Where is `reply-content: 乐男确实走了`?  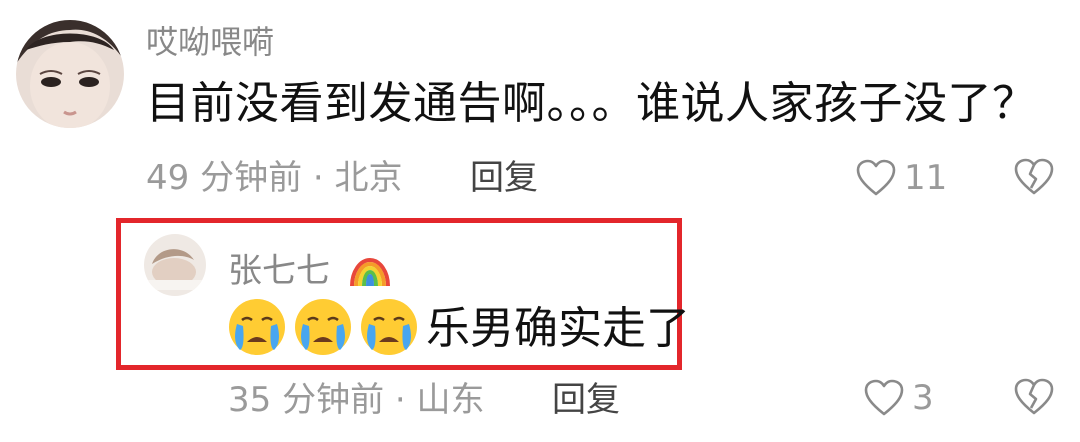
reply-content: 乐男确实走了 is located at coordinates (458, 329).